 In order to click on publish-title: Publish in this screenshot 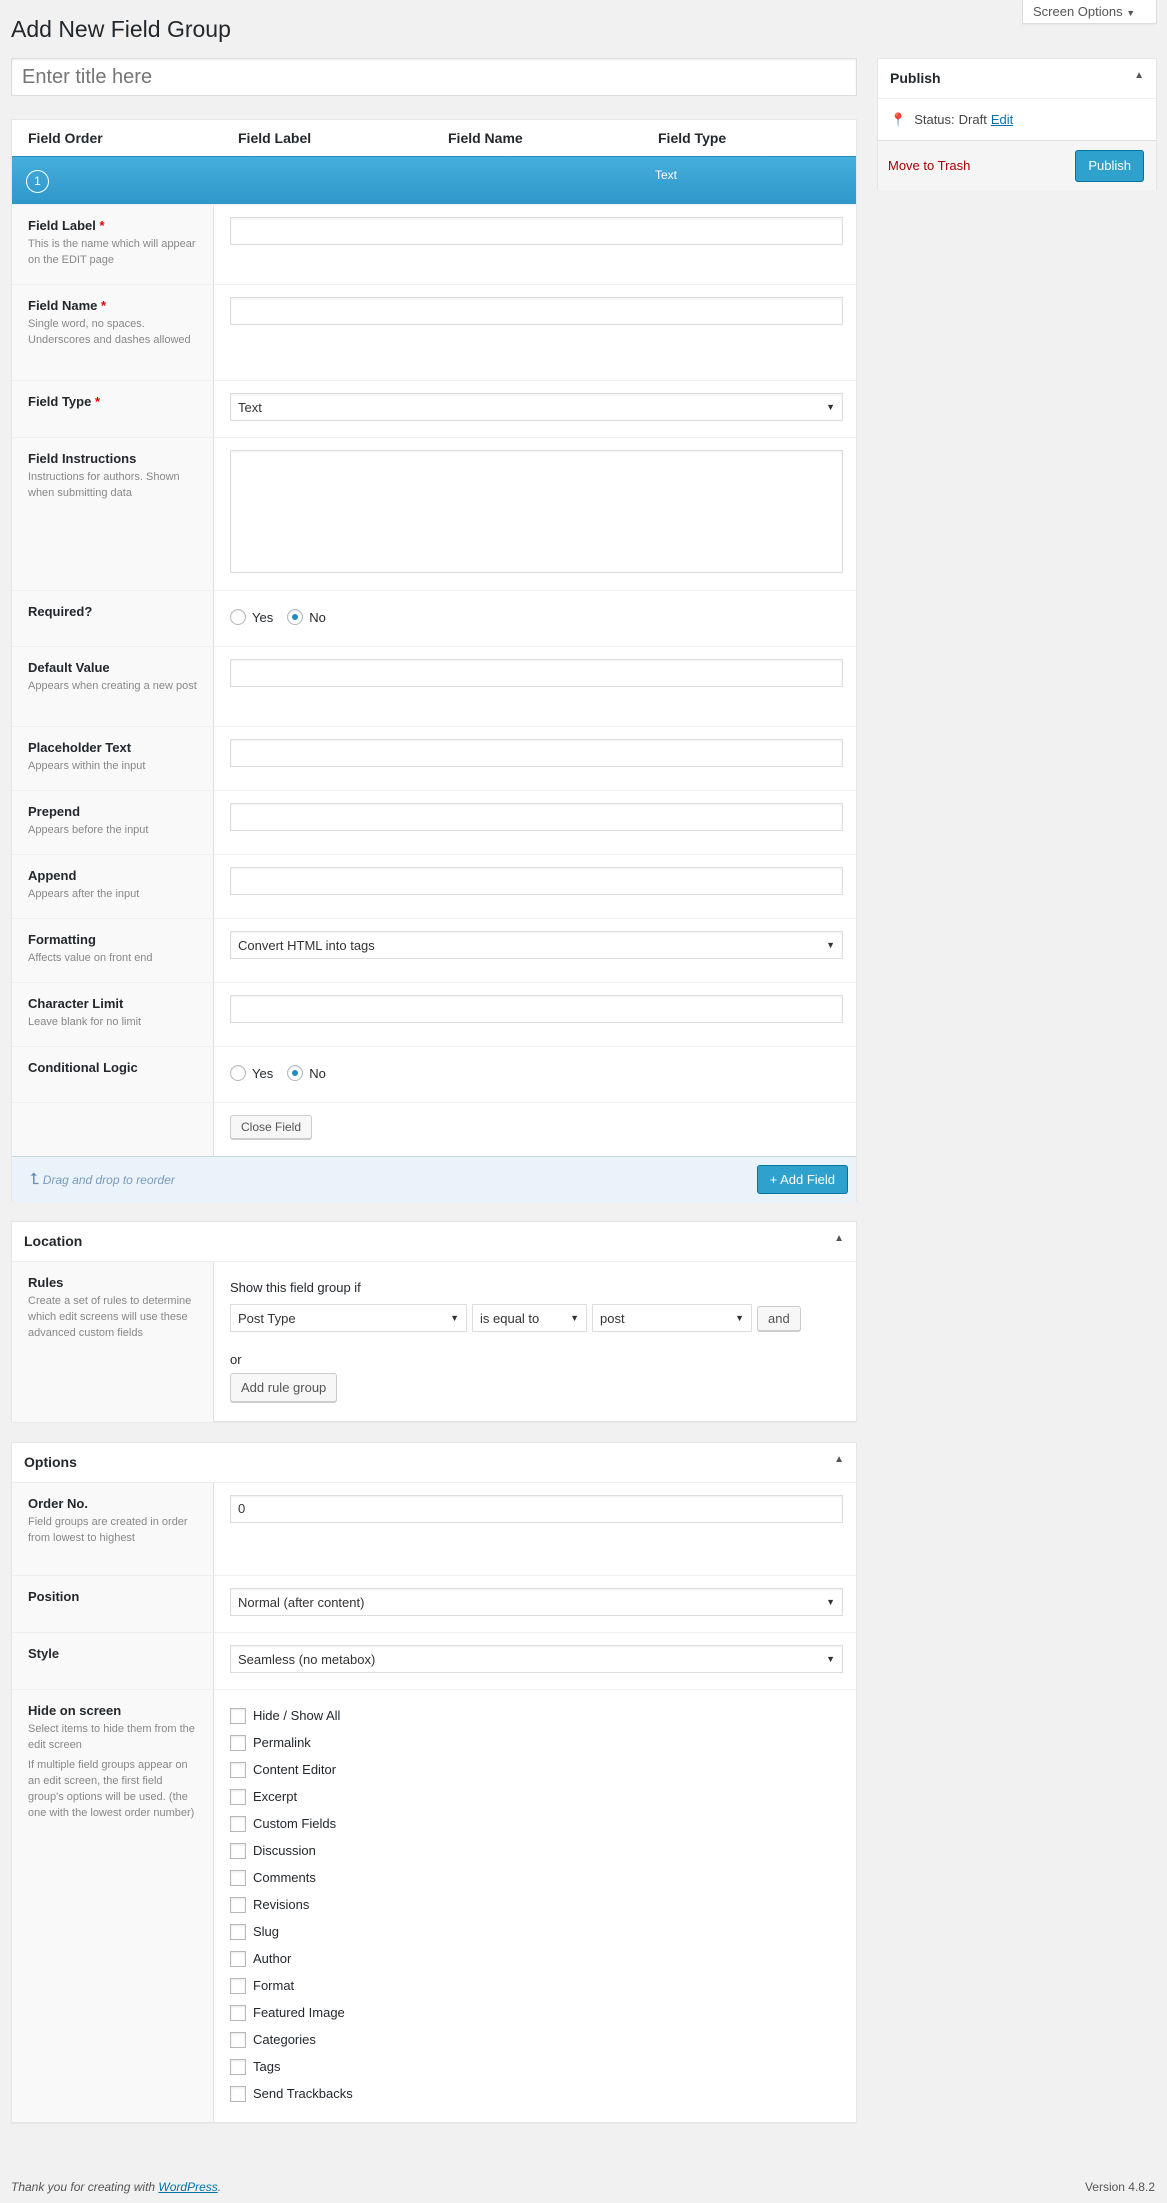, I will do `click(915, 78)`.